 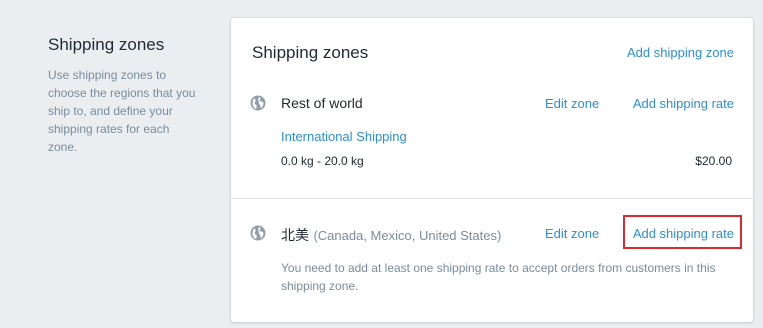 What do you see at coordinates (310, 52) in the screenshot?
I see `card-title: Shipping zones` at bounding box center [310, 52].